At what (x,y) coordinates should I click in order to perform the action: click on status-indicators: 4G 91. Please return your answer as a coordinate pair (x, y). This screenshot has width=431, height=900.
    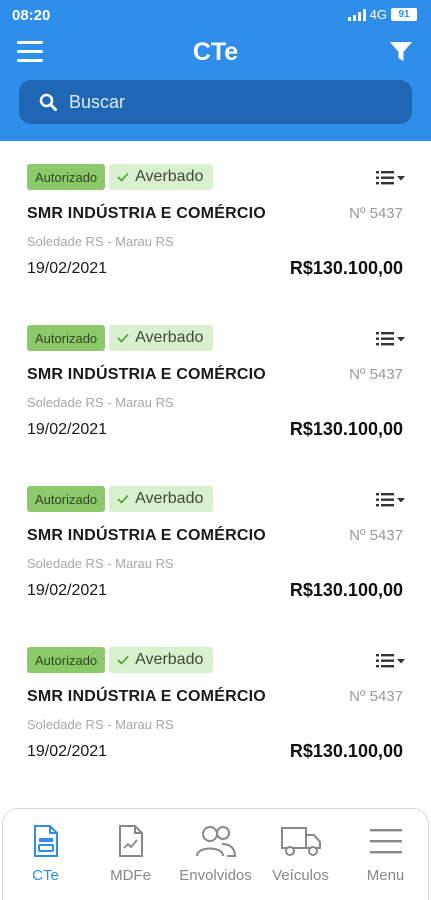
    Looking at the image, I should click on (382, 14).